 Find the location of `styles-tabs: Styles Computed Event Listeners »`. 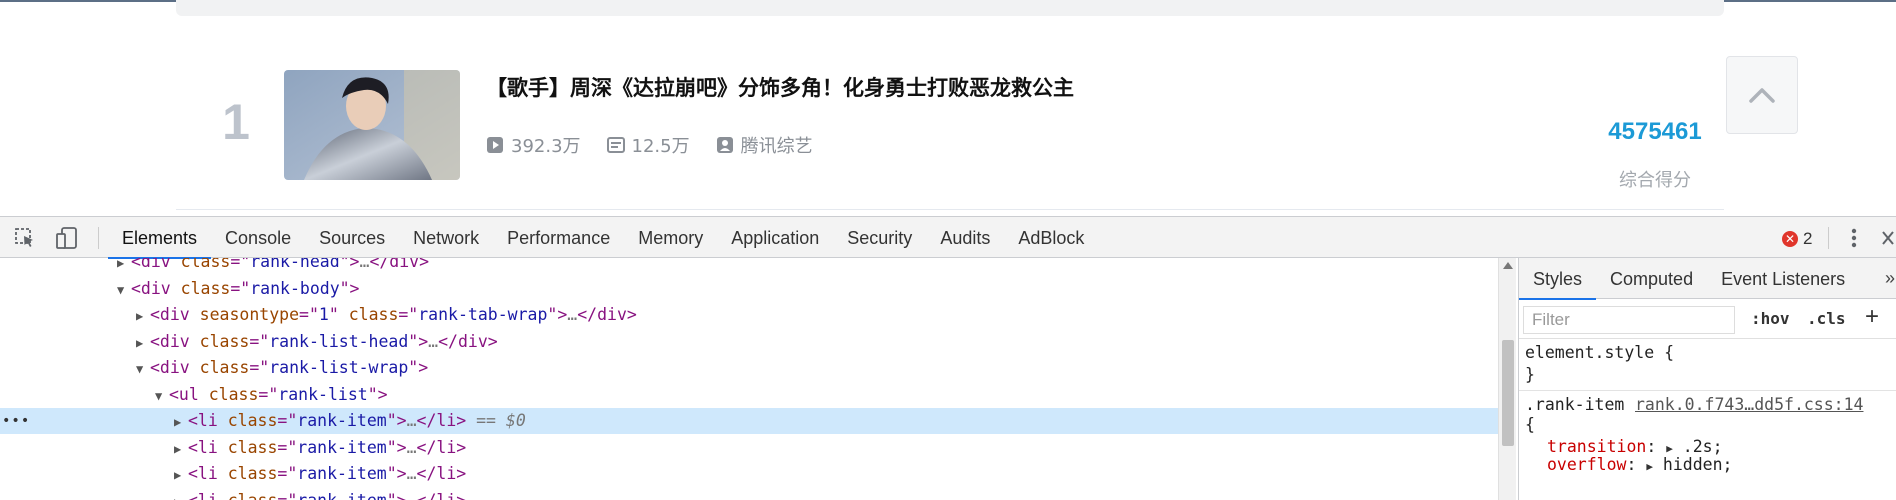

styles-tabs: Styles Computed Event Listeners » is located at coordinates (1707, 279).